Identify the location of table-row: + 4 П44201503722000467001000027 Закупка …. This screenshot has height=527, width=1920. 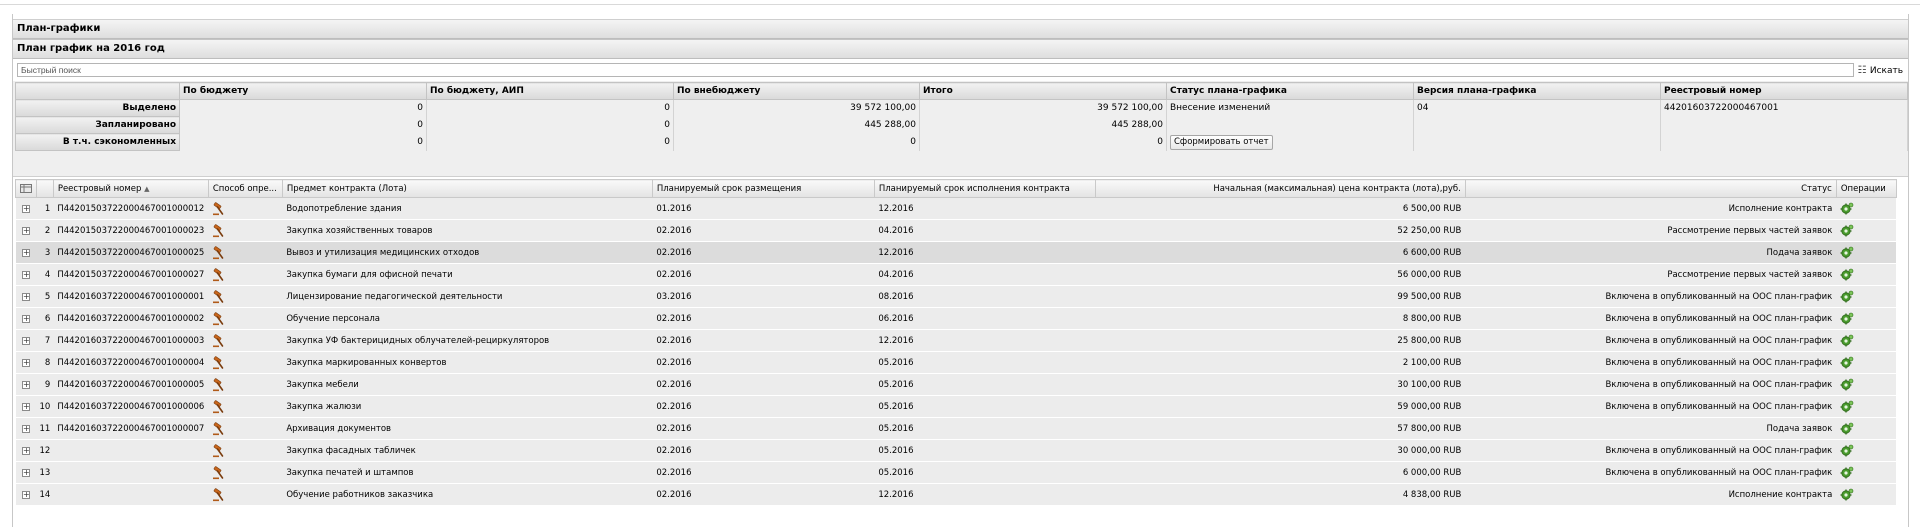
(956, 274).